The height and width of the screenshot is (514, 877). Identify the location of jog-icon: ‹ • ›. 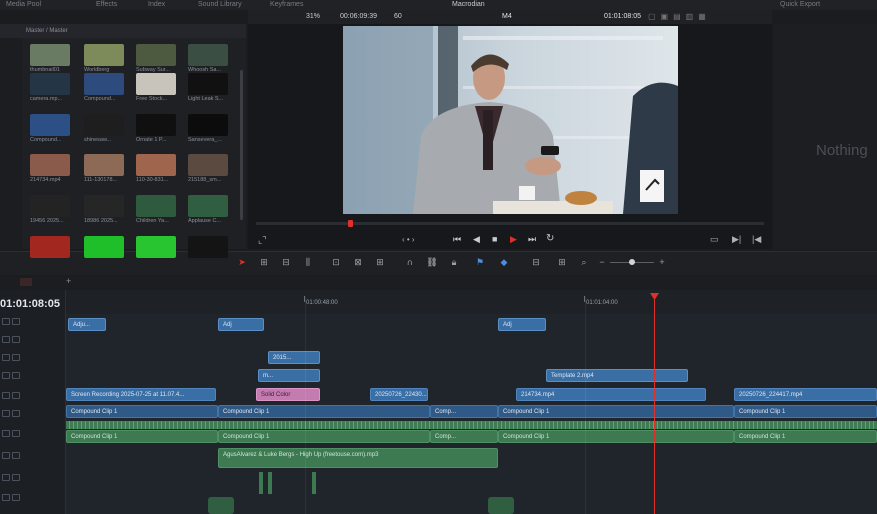
(408, 239).